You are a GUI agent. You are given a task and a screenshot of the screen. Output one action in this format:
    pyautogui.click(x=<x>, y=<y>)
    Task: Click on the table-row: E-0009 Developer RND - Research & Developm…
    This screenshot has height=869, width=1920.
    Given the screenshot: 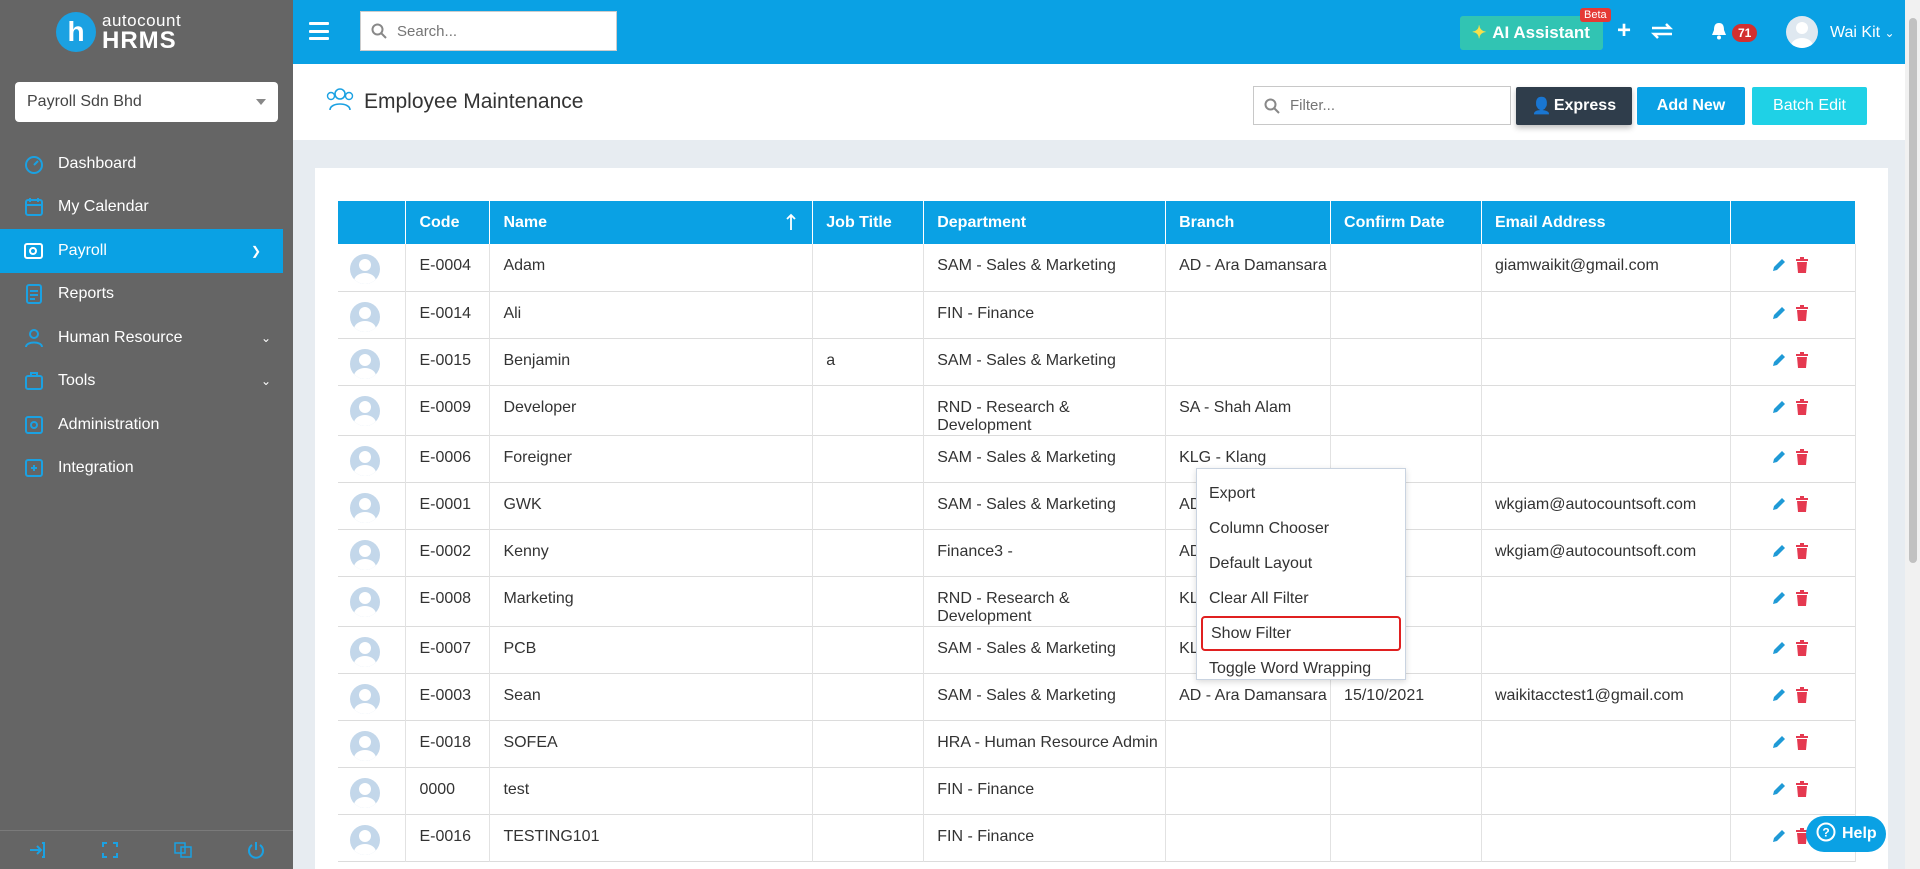 What is the action you would take?
    pyautogui.click(x=1097, y=410)
    